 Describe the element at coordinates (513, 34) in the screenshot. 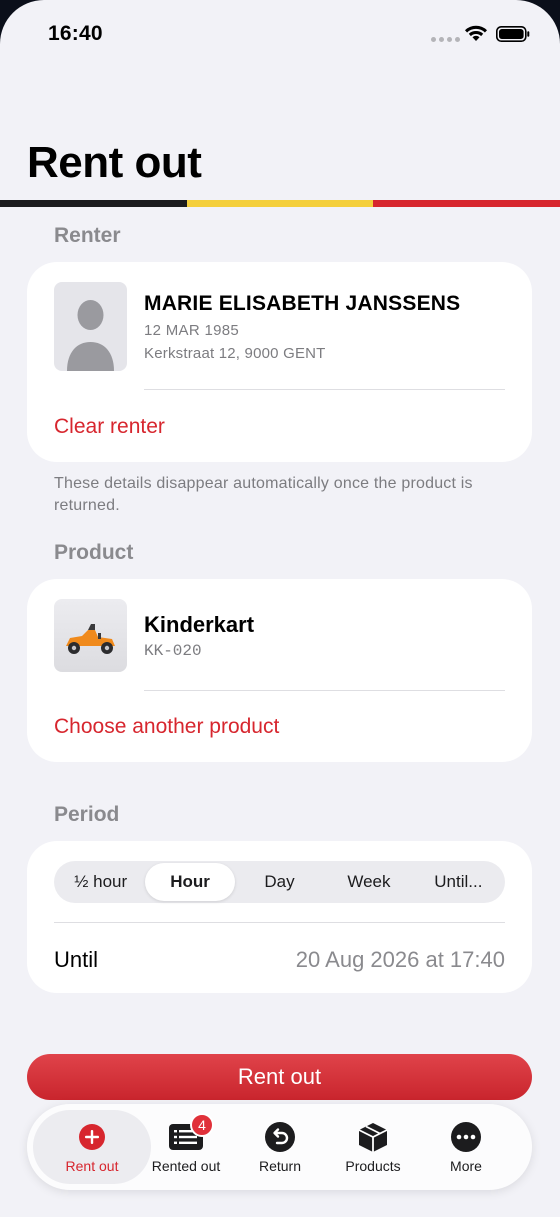

I see `battery-icon` at that location.